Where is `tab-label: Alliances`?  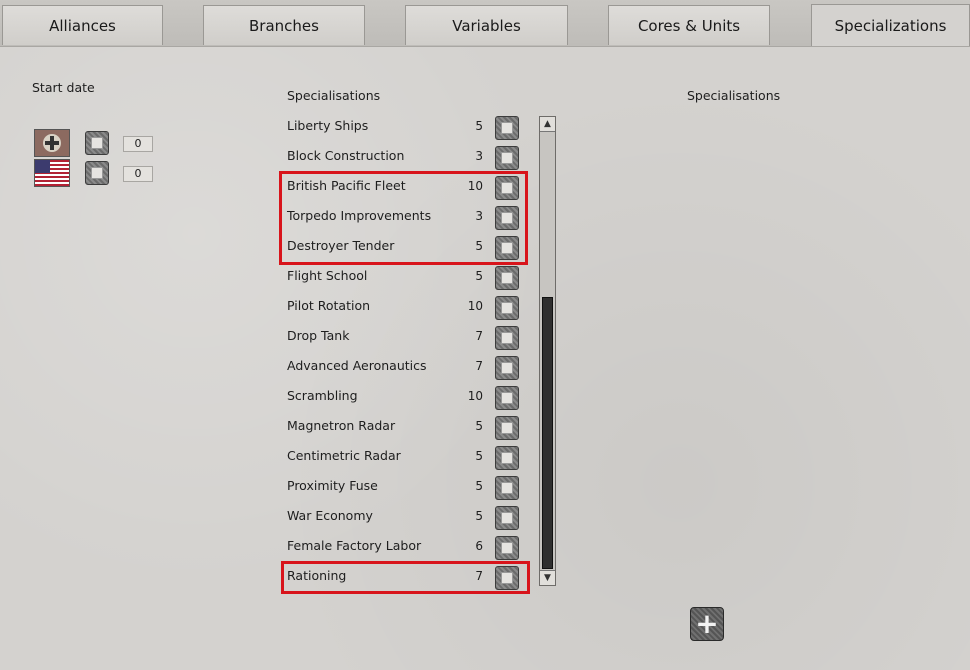
tab-label: Alliances is located at coordinates (82, 25).